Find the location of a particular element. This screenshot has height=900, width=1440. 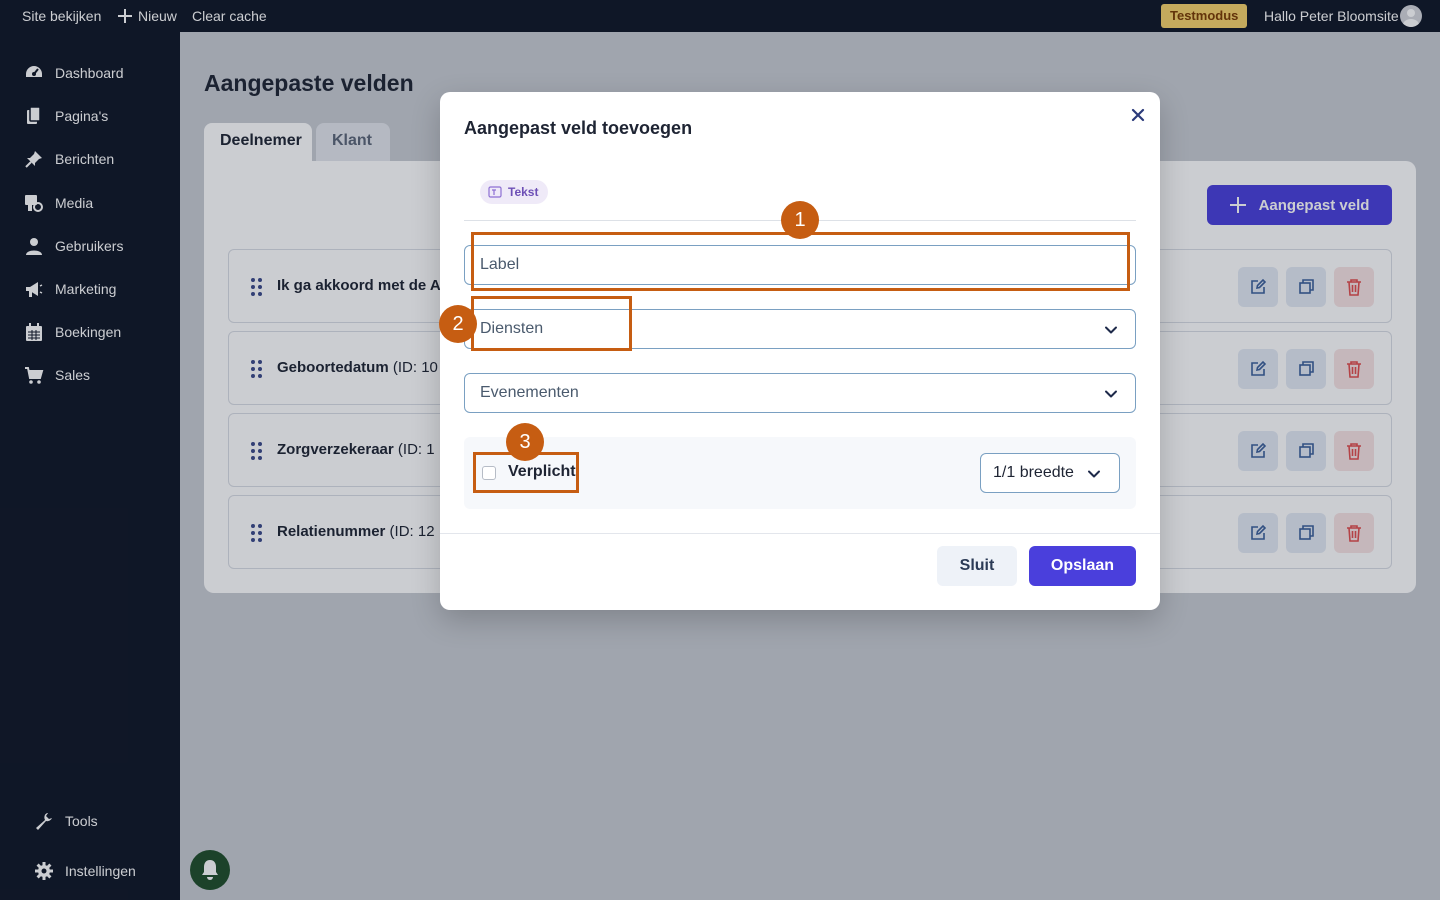

annotation-box-services is located at coordinates (551, 323).